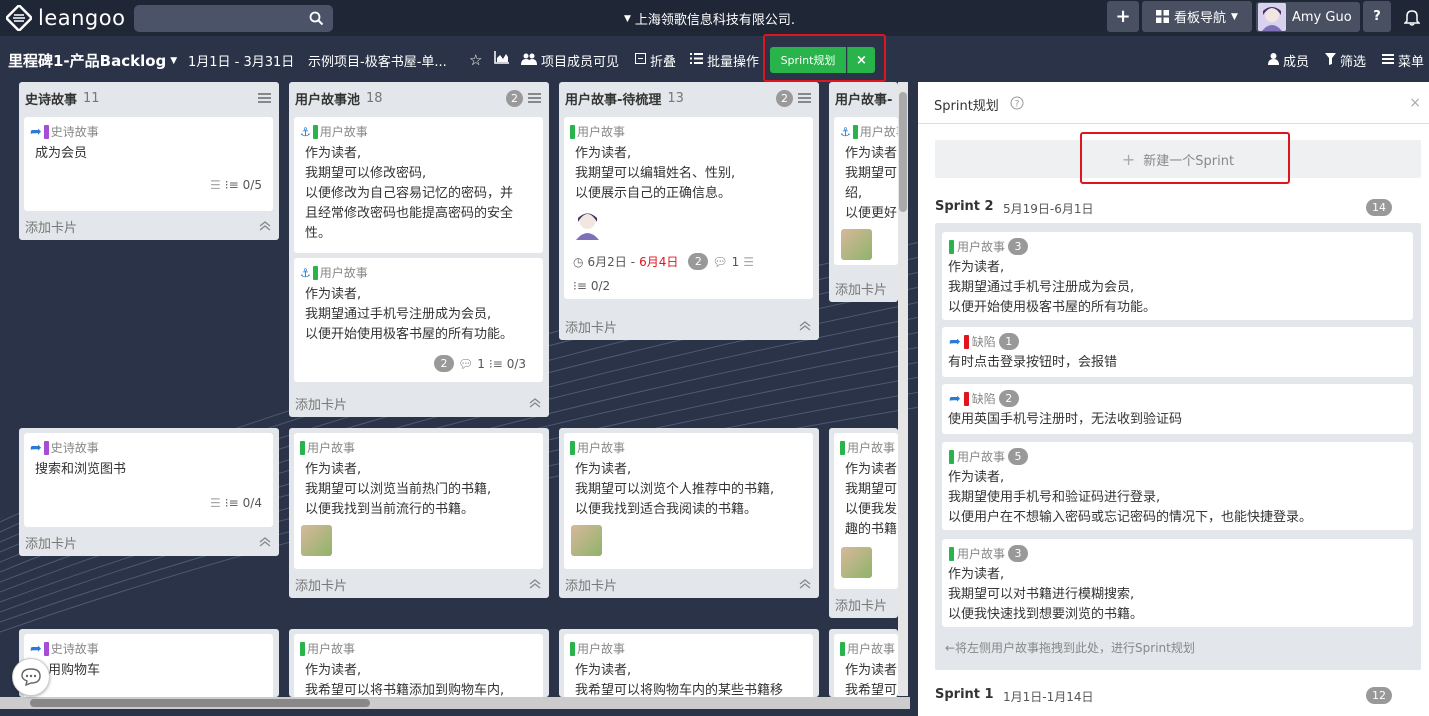  Describe the element at coordinates (327, 648) in the screenshot. I see `card-type: 用户故事` at that location.